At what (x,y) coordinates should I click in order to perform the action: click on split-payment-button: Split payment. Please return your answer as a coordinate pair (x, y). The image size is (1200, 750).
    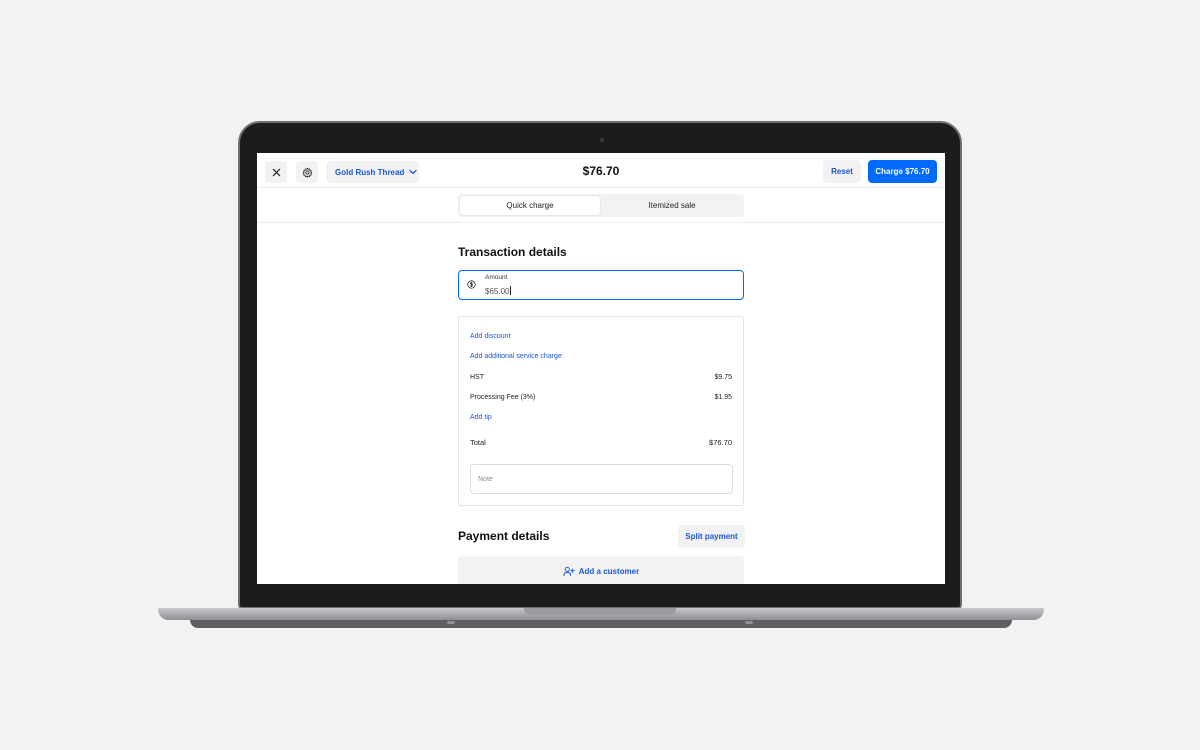
    Looking at the image, I should click on (711, 536).